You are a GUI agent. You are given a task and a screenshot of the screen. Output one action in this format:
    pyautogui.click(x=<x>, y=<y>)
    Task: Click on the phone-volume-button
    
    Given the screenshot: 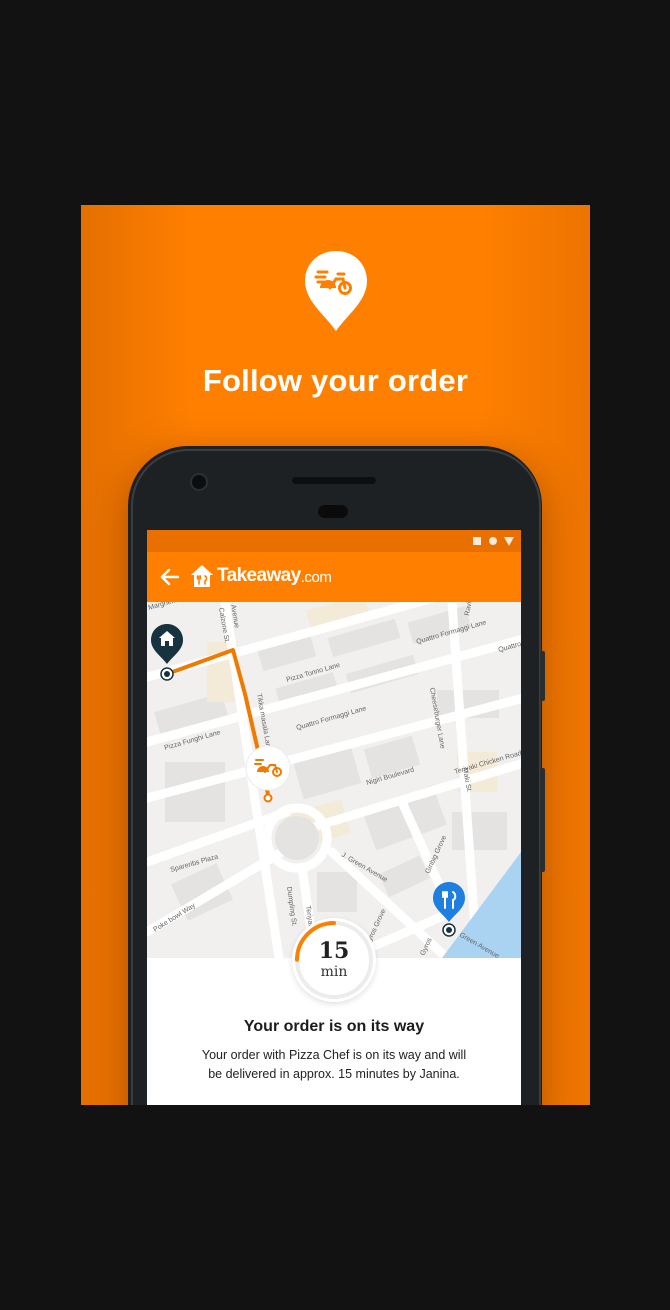 What is the action you would take?
    pyautogui.click(x=542, y=820)
    